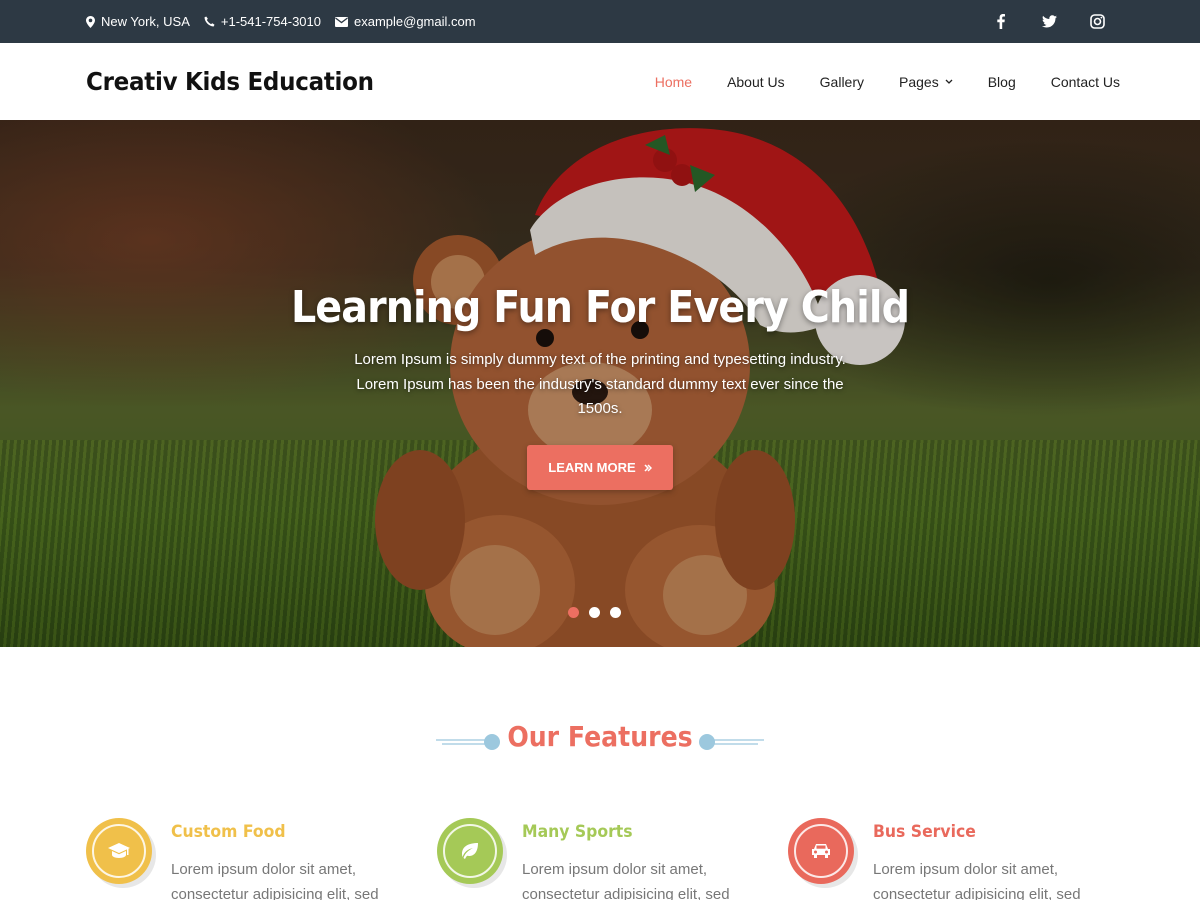 This screenshot has height=900, width=1200. Describe the element at coordinates (673, 82) in the screenshot. I see `nav-home: Home` at that location.